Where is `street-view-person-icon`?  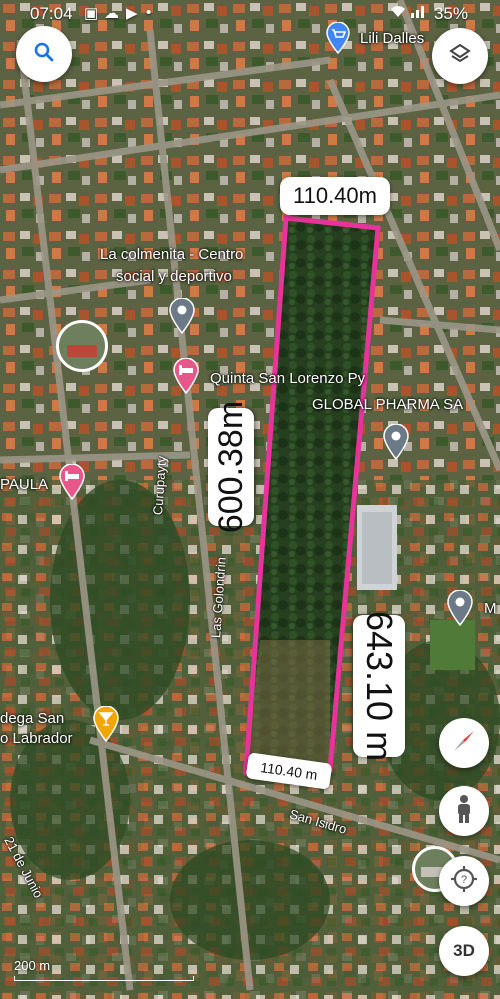 street-view-person-icon is located at coordinates (464, 811).